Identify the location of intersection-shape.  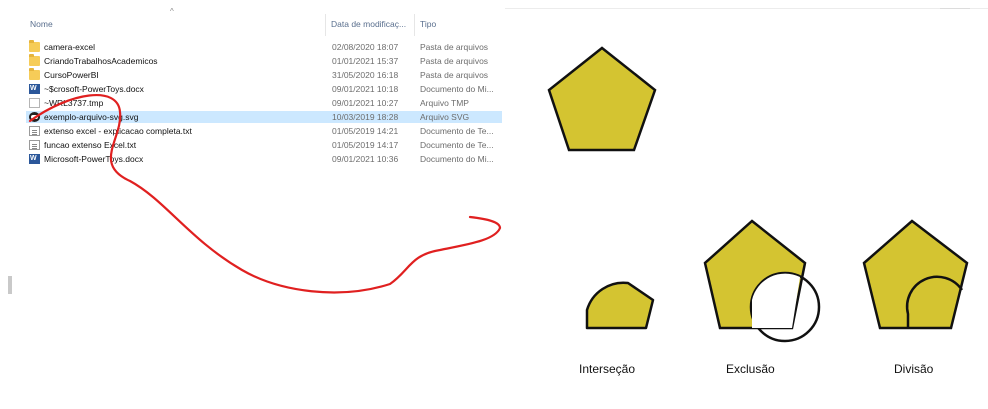
(620, 305).